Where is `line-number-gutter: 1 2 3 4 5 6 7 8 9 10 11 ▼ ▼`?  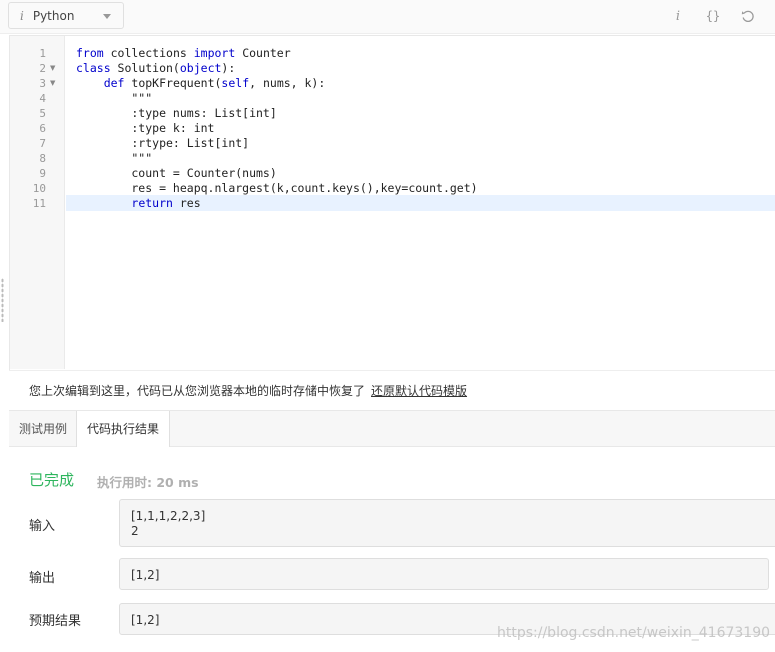 line-number-gutter: 1 2 3 4 5 6 7 8 9 10 11 ▼ ▼ is located at coordinates (37, 202).